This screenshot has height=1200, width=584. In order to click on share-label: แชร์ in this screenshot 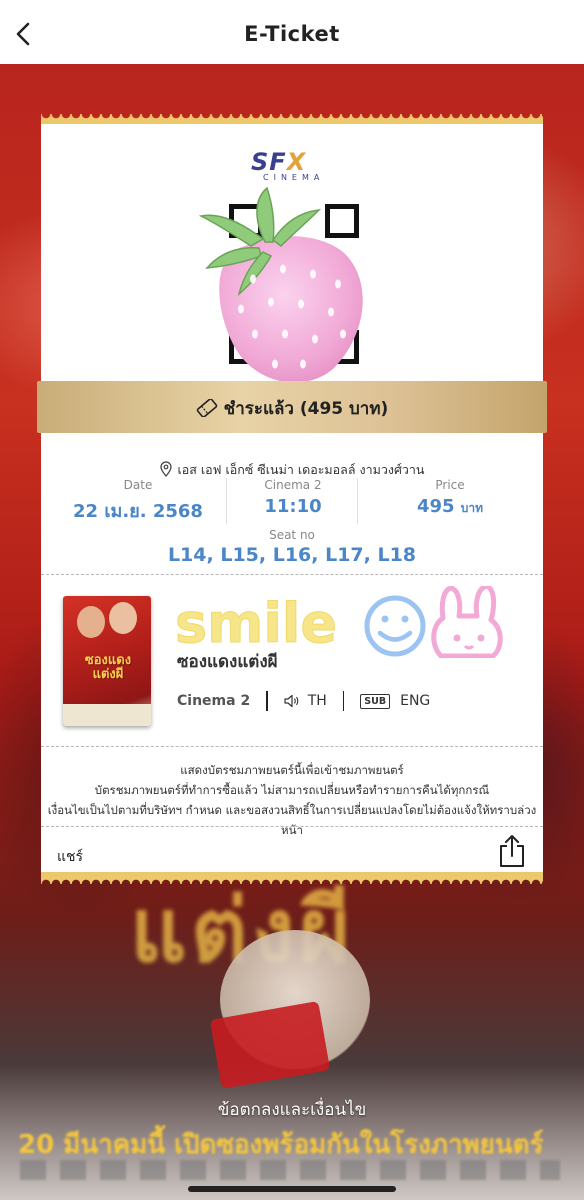, I will do `click(70, 857)`.